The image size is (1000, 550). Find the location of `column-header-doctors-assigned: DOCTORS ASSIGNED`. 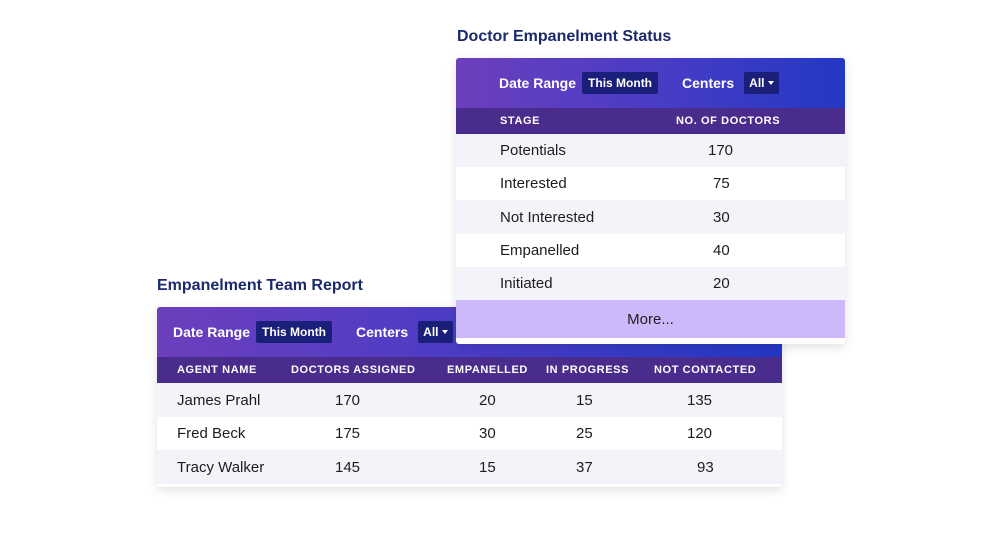

column-header-doctors-assigned: DOCTORS ASSIGNED is located at coordinates (353, 370).